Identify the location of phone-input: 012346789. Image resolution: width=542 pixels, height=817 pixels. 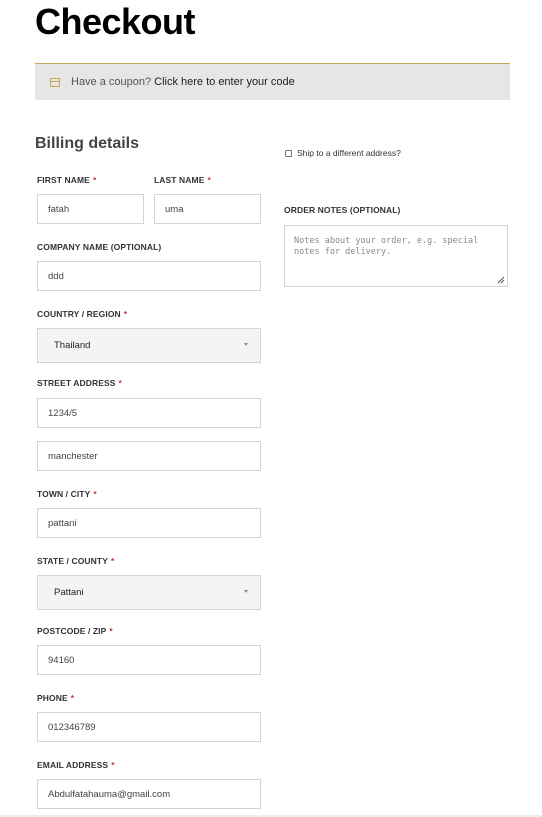
(149, 727).